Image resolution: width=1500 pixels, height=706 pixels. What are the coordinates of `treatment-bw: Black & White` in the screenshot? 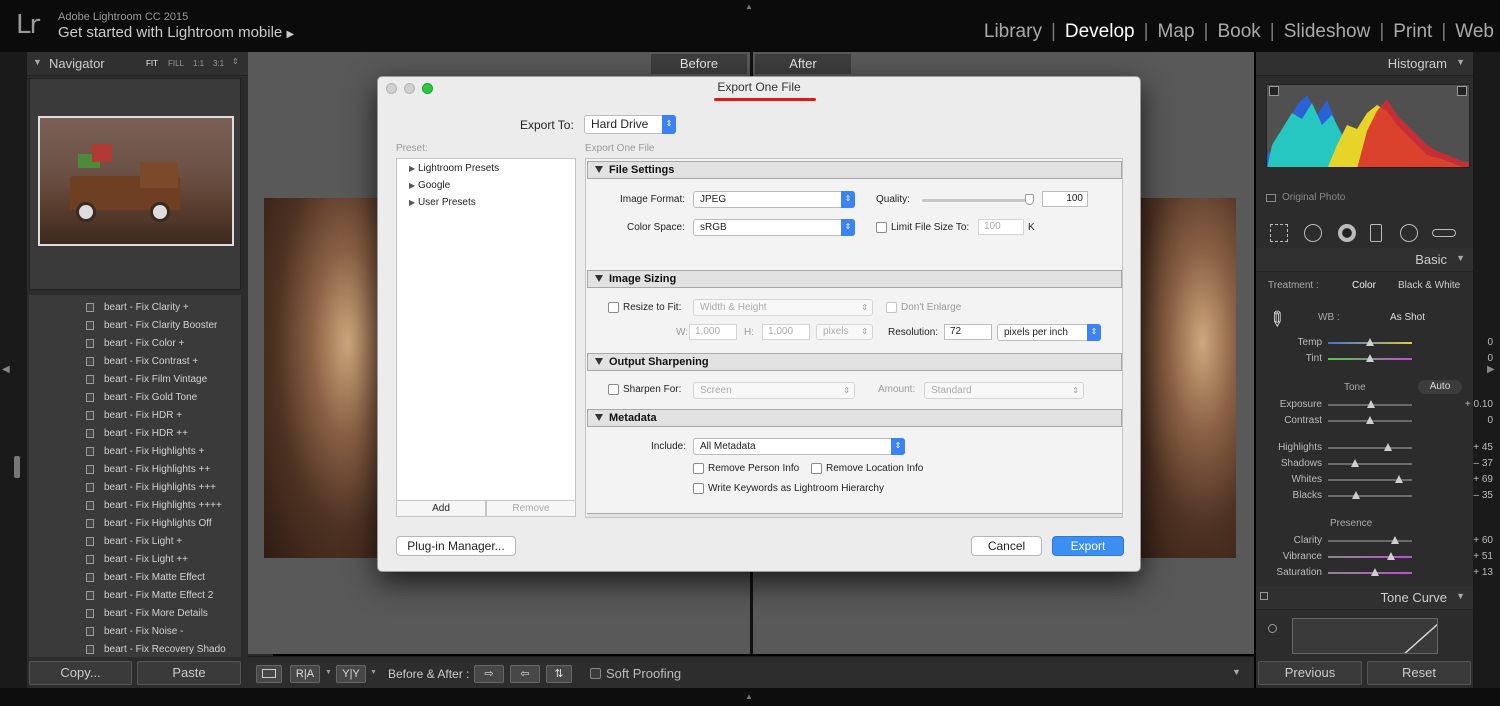 It's located at (1429, 285).